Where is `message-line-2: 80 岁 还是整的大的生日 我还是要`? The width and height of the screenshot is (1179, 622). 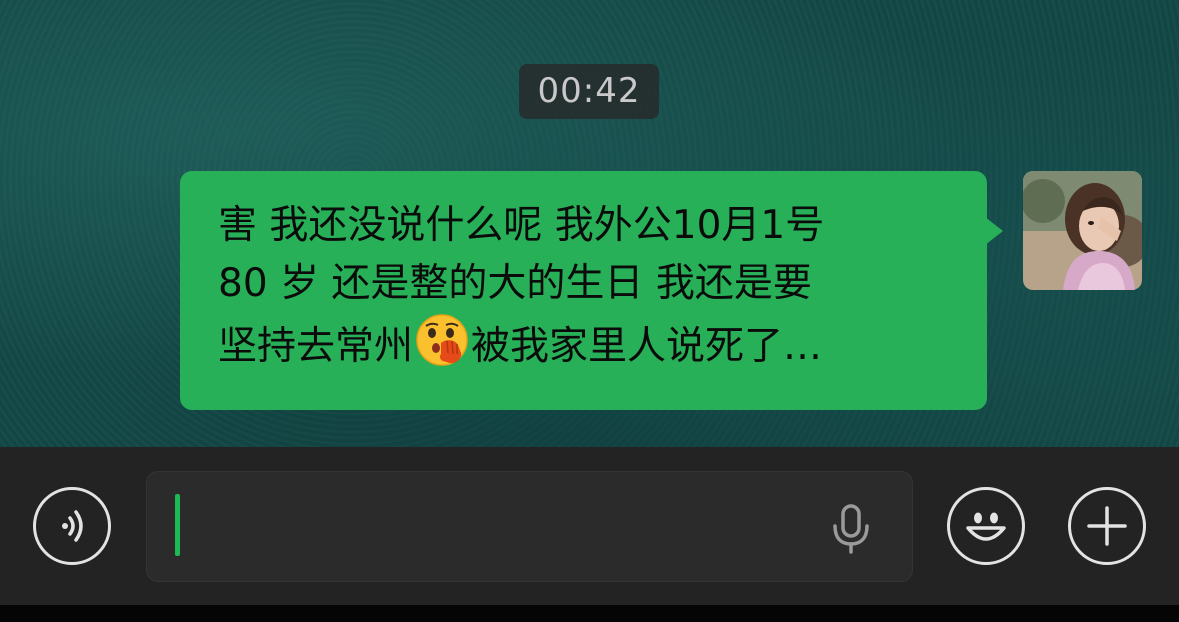
message-line-2: 80 岁 还是整的大的生日 我还是要 is located at coordinates (515, 283).